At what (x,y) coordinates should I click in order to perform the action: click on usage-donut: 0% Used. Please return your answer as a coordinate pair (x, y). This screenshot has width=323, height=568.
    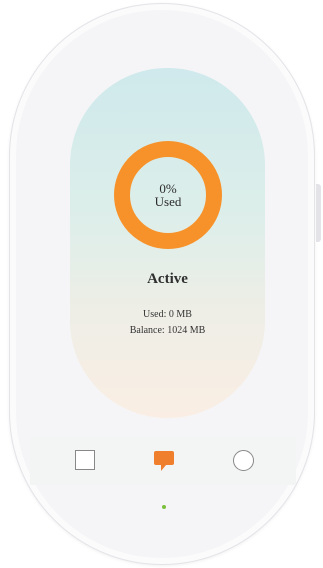
    Looking at the image, I should click on (168, 195).